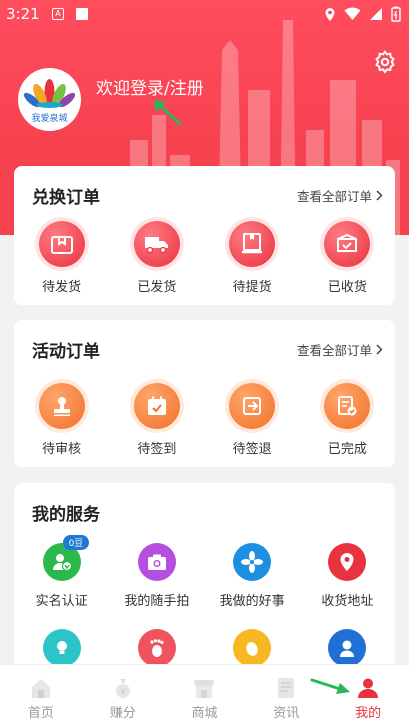 Image resolution: width=409 pixels, height=728 pixels. I want to click on order-status-label: 已发货, so click(157, 287).